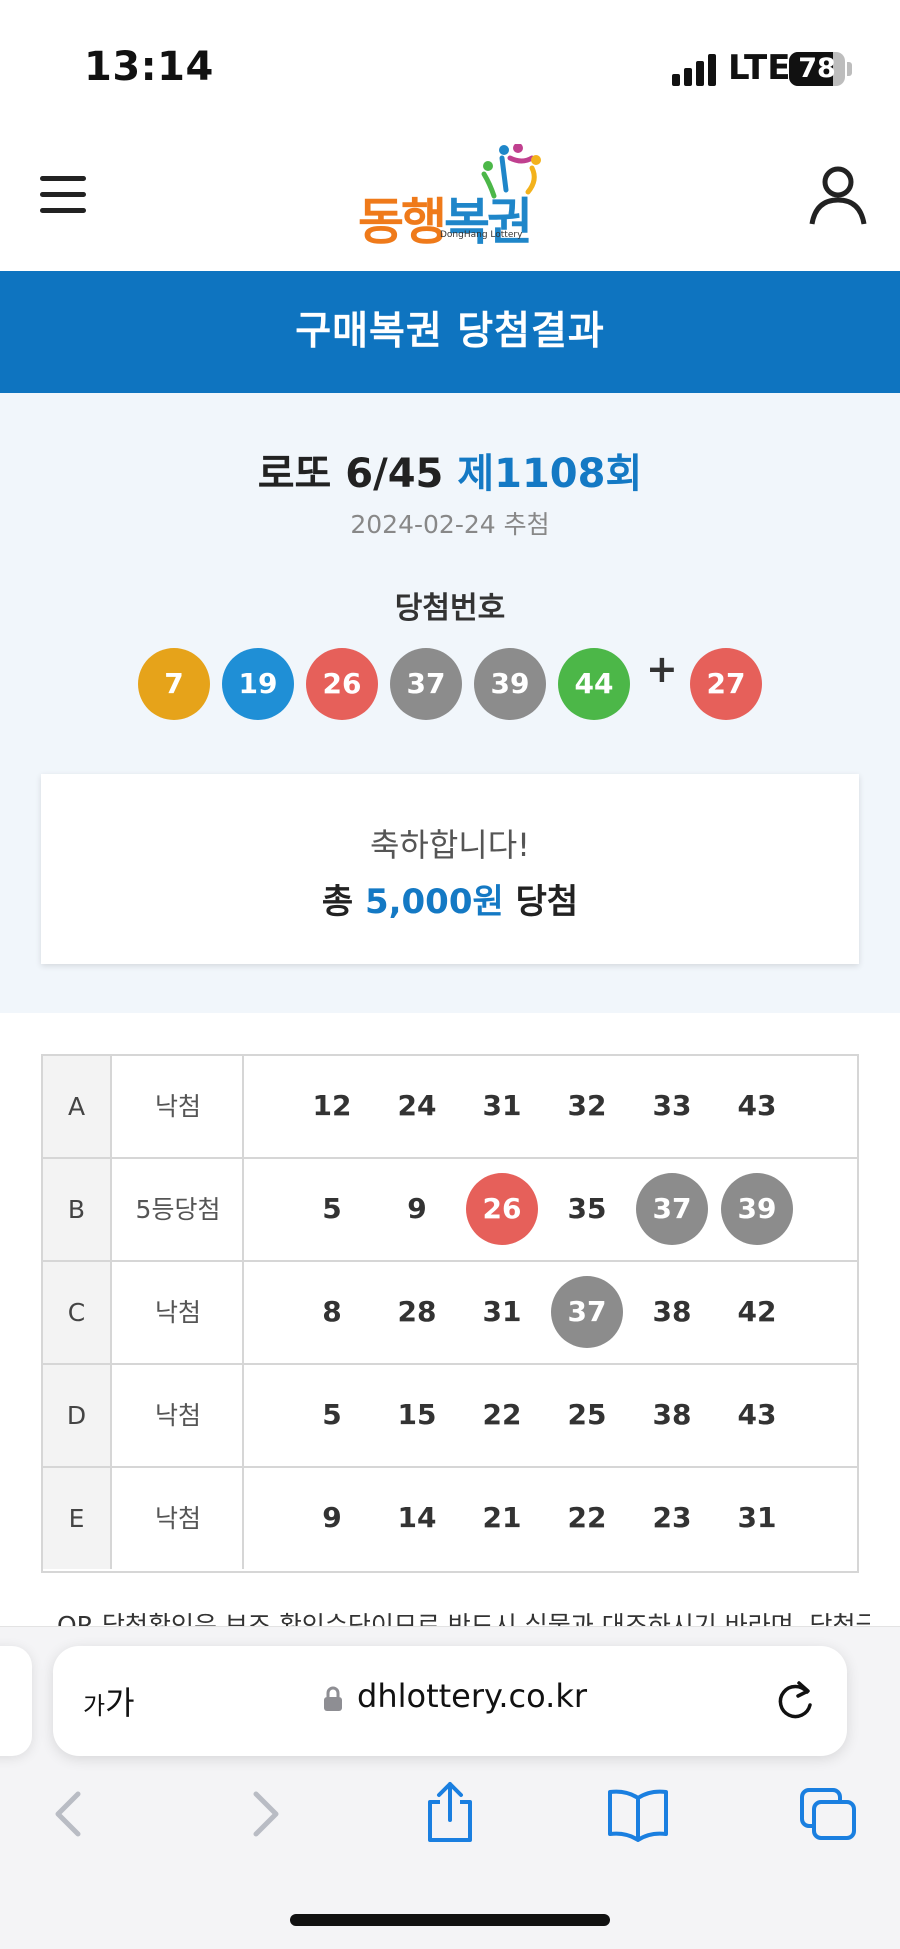 This screenshot has width=900, height=1949. I want to click on game-letter: E, so click(77, 1518).